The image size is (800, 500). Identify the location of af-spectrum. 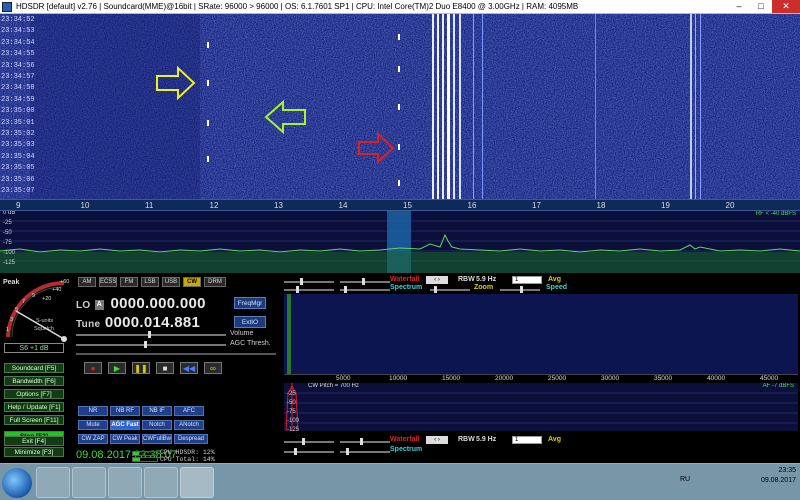
(541, 334).